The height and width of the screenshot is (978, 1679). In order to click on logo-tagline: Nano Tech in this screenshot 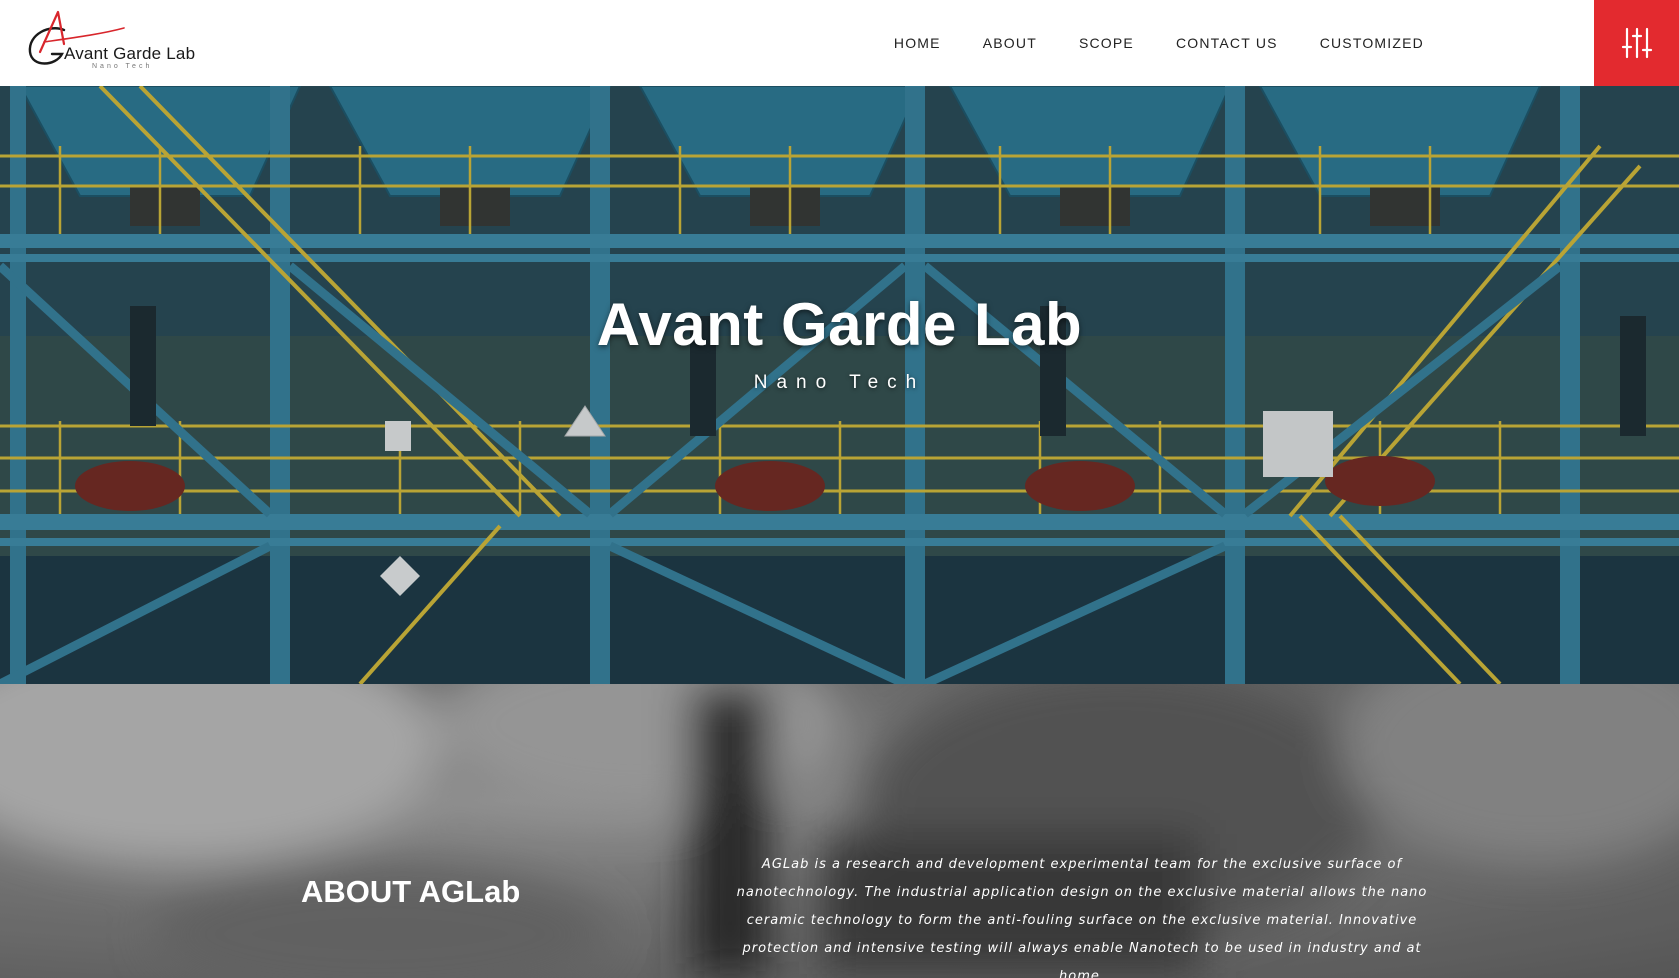, I will do `click(122, 66)`.